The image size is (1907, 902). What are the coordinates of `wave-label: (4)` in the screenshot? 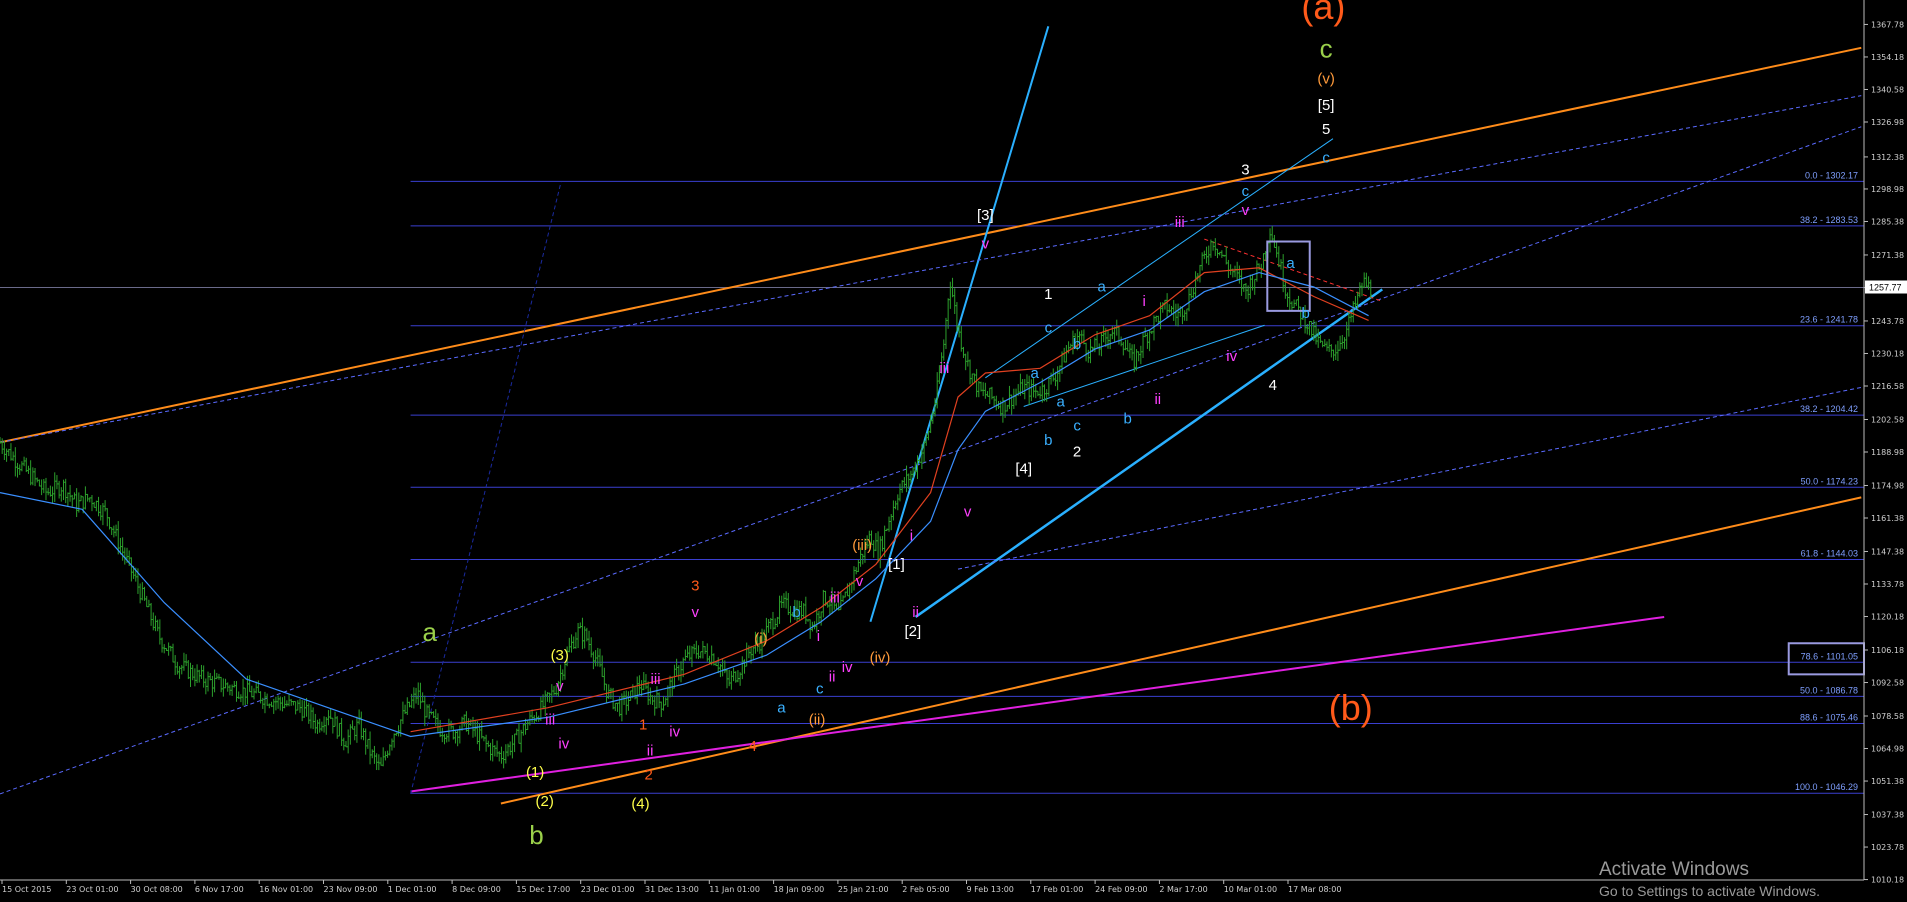 It's located at (640, 803).